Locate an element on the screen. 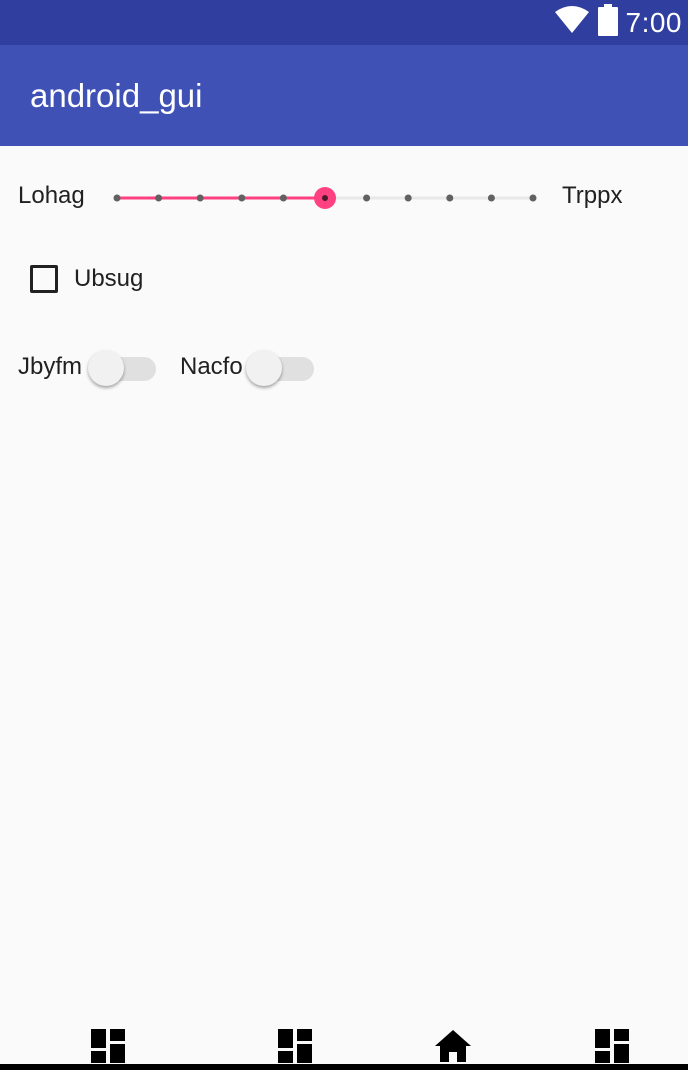 Image resolution: width=688 pixels, height=1070 pixels. seekbar is located at coordinates (325, 198).